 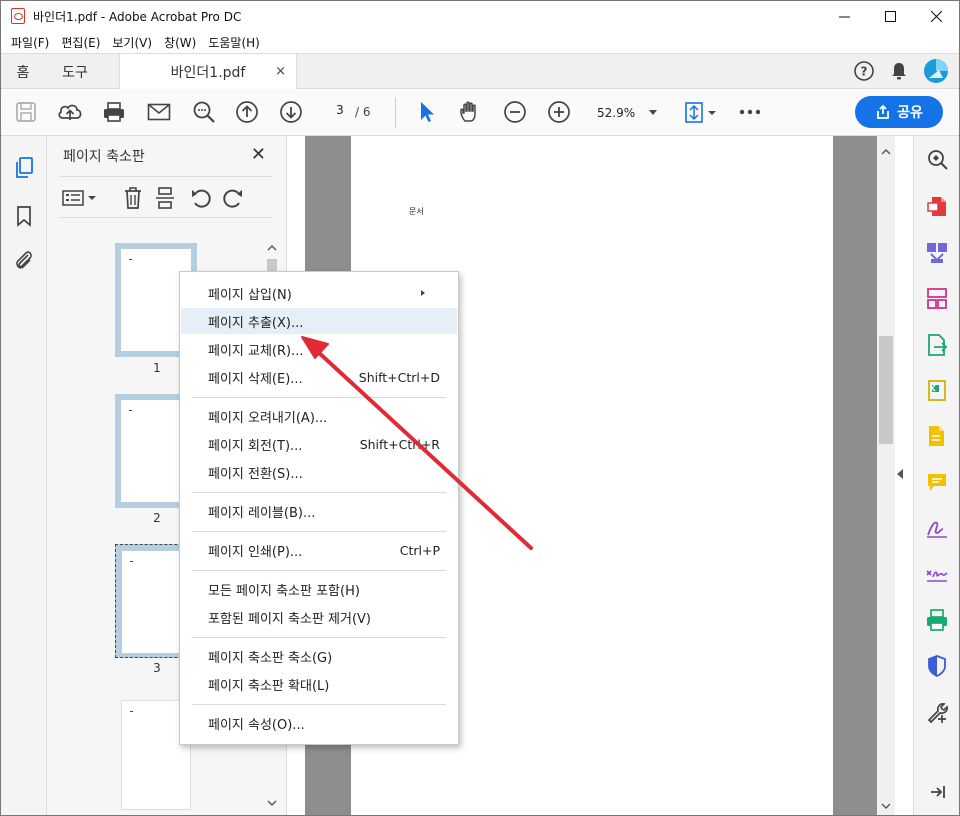 I want to click on menu-help: 도움말(H), so click(x=234, y=42).